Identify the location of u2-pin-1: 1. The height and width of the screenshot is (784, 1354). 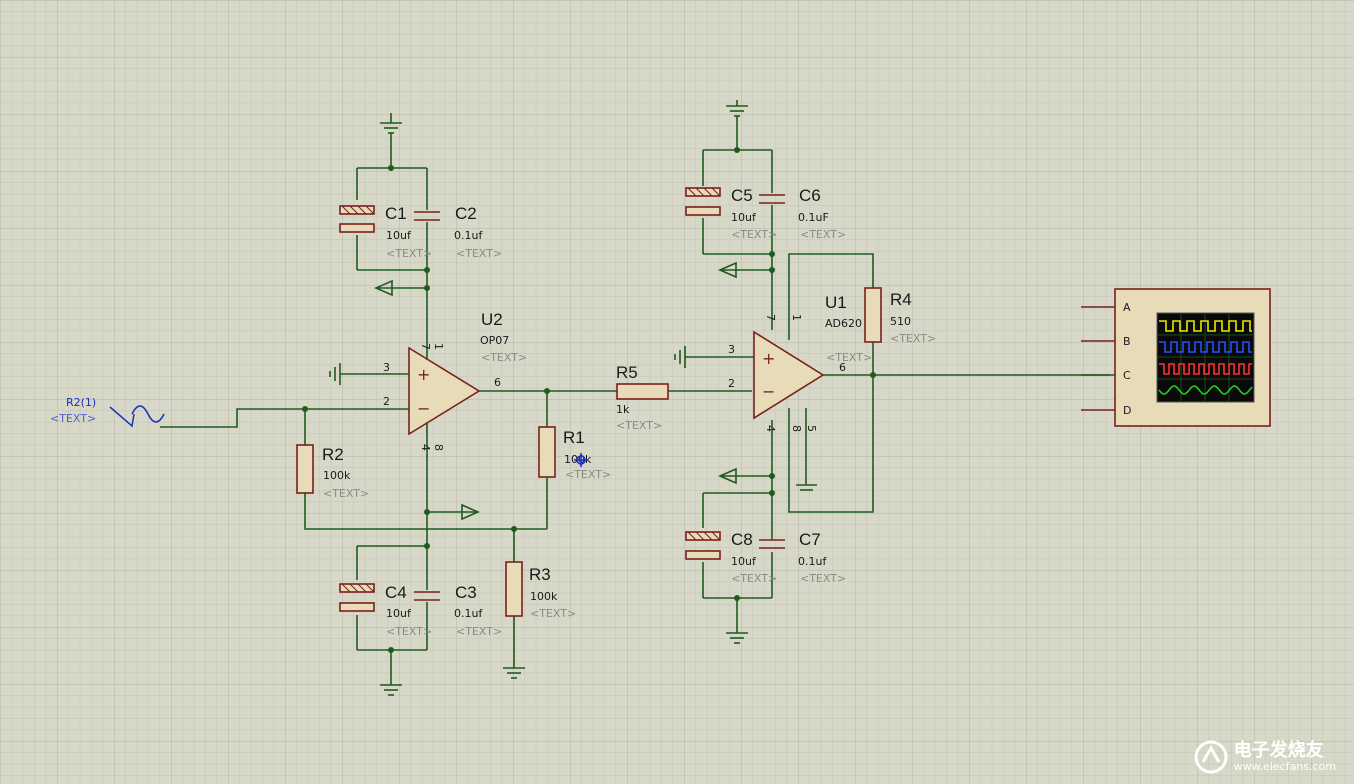
(438, 346).